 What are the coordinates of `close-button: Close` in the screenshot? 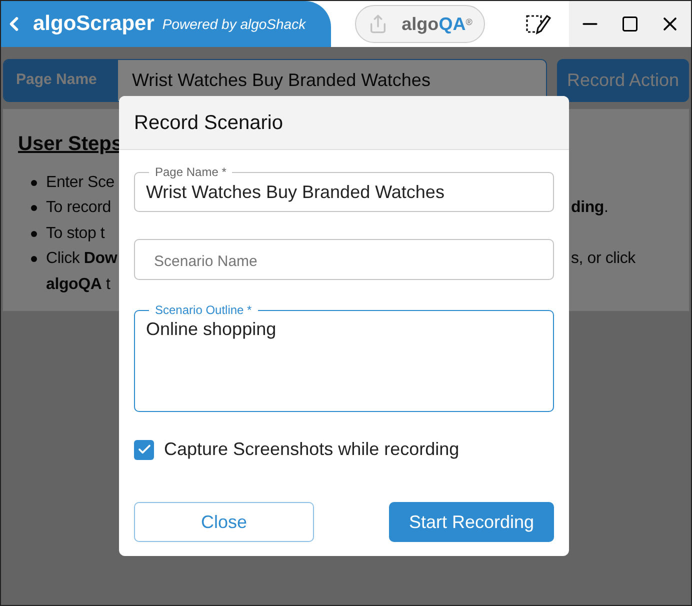 It's located at (224, 522).